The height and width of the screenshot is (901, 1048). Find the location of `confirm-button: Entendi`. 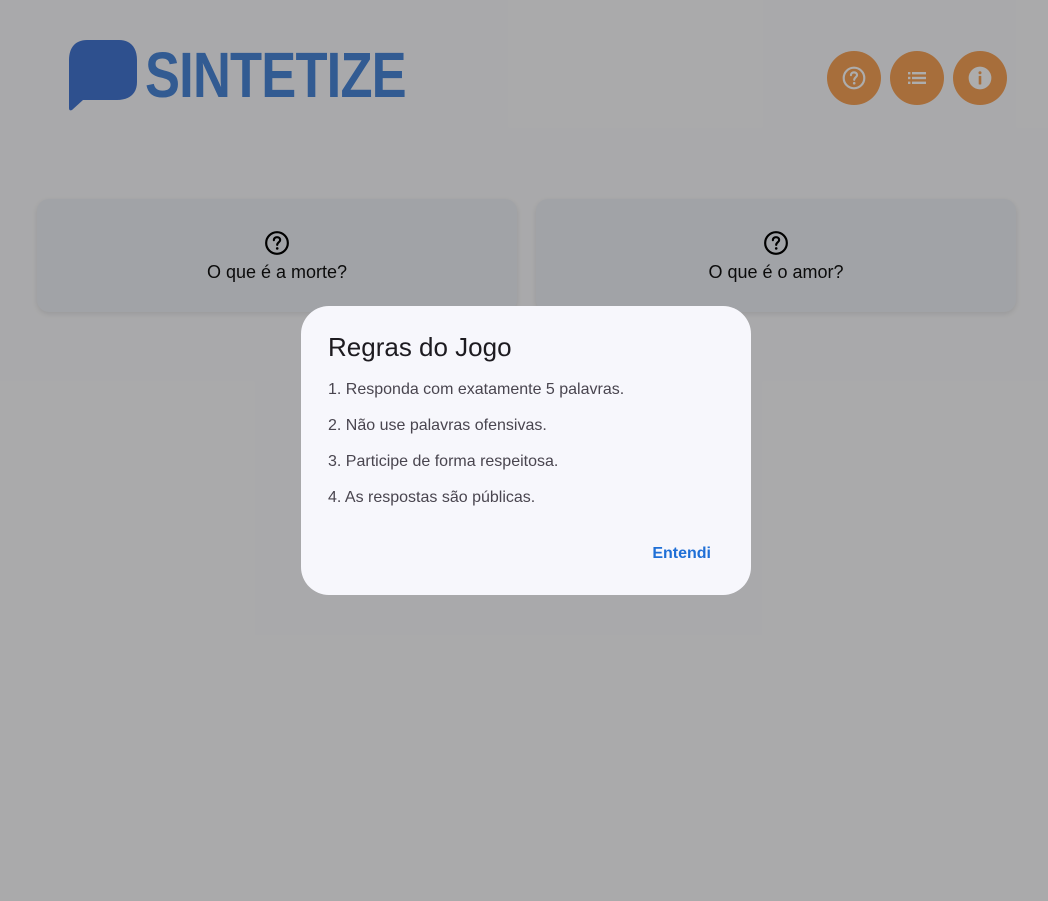

confirm-button: Entendi is located at coordinates (681, 554).